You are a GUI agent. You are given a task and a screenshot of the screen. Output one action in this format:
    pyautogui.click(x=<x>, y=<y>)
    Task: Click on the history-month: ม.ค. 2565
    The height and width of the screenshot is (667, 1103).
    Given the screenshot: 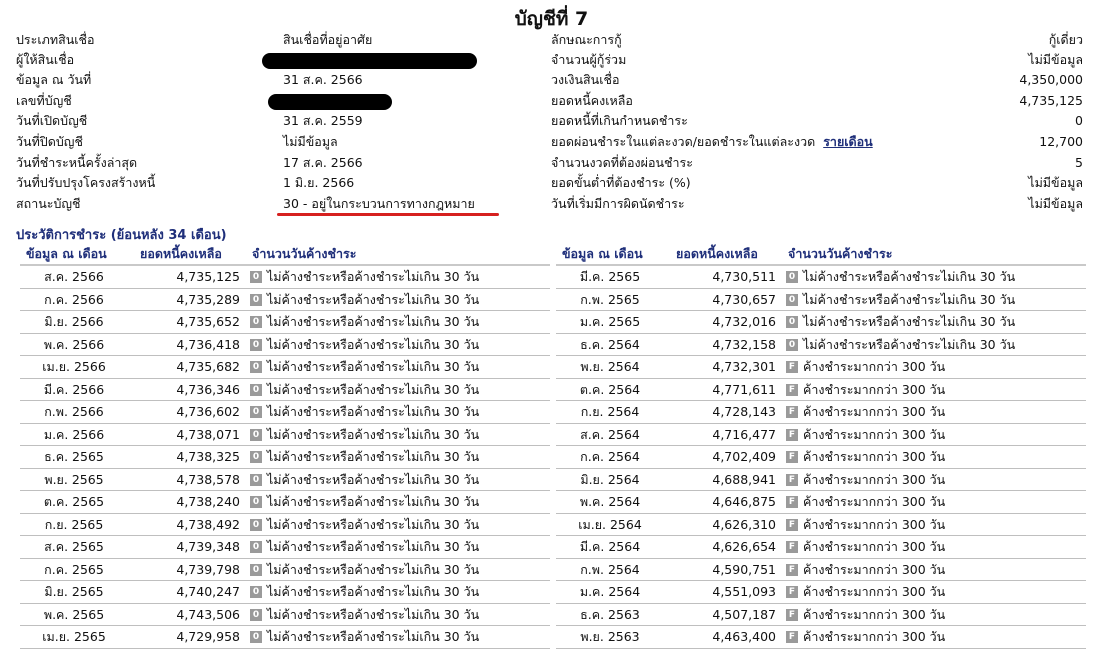 What is the action you would take?
    pyautogui.click(x=610, y=321)
    